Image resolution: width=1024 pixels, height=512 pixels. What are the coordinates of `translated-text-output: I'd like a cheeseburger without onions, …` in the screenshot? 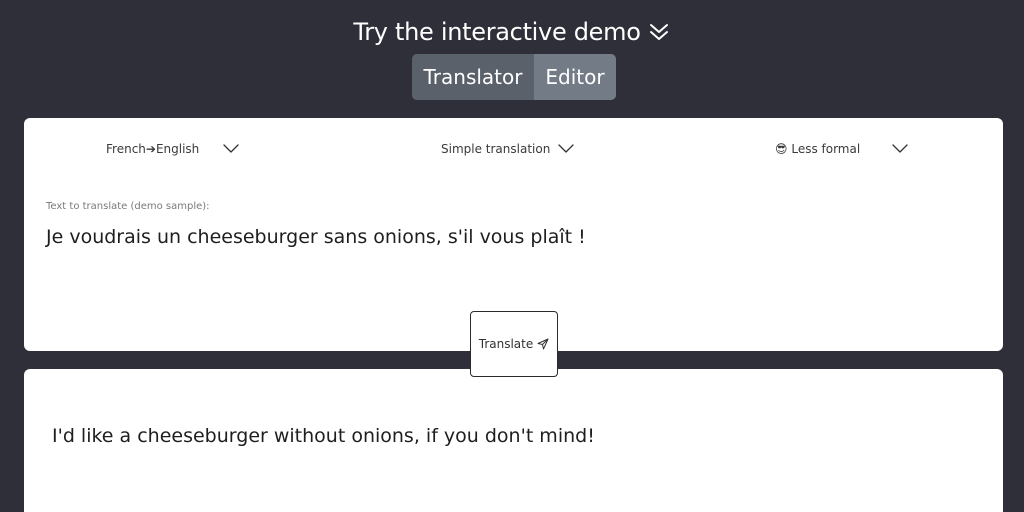 It's located at (323, 436).